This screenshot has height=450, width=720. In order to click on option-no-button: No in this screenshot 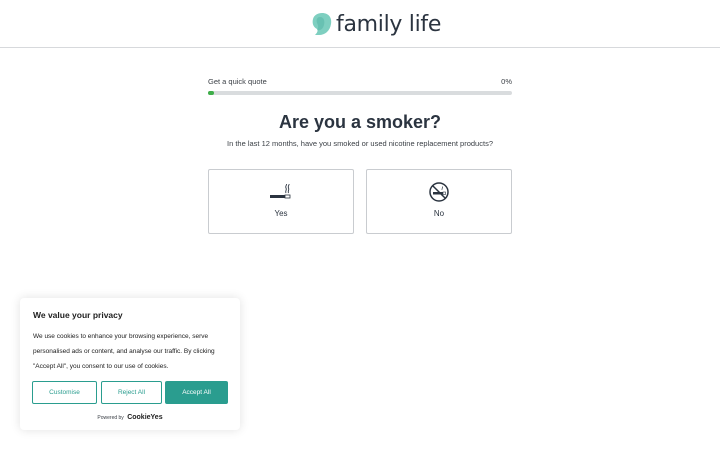, I will do `click(439, 201)`.